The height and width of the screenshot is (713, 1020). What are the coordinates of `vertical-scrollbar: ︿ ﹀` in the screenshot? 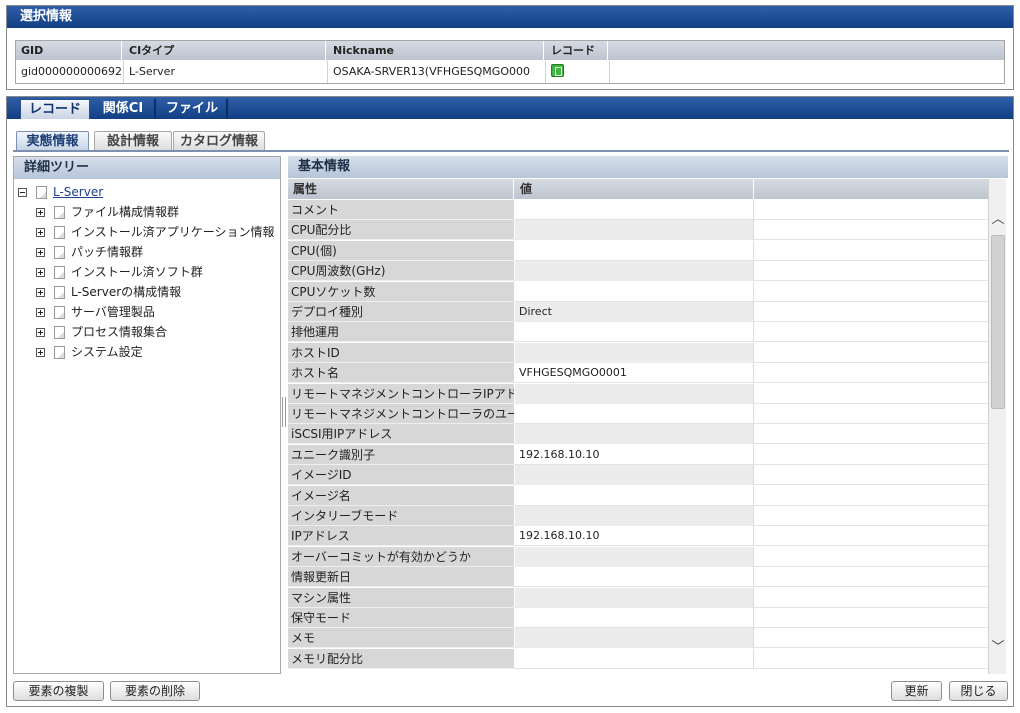 It's located at (997, 426).